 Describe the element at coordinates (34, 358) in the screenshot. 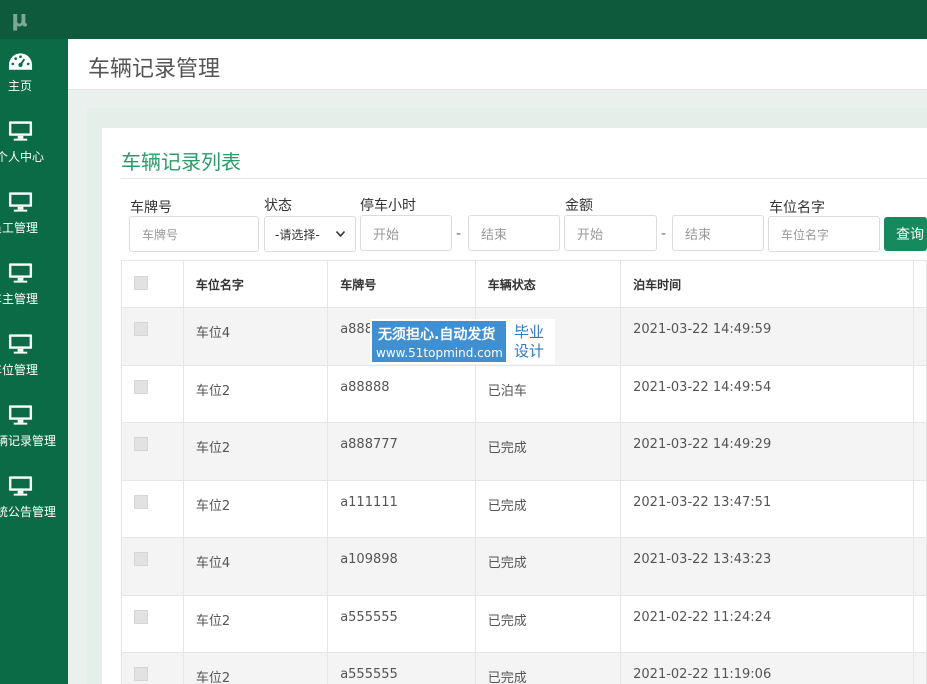

I see `sidebar-item-parking-space: 车位管理` at that location.